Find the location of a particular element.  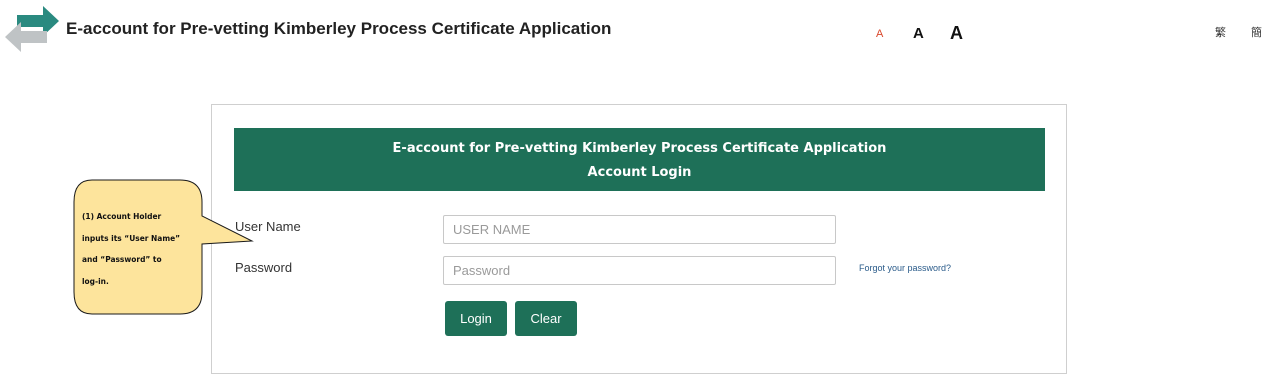

traditional-chinese-link: 繁 is located at coordinates (1220, 32).